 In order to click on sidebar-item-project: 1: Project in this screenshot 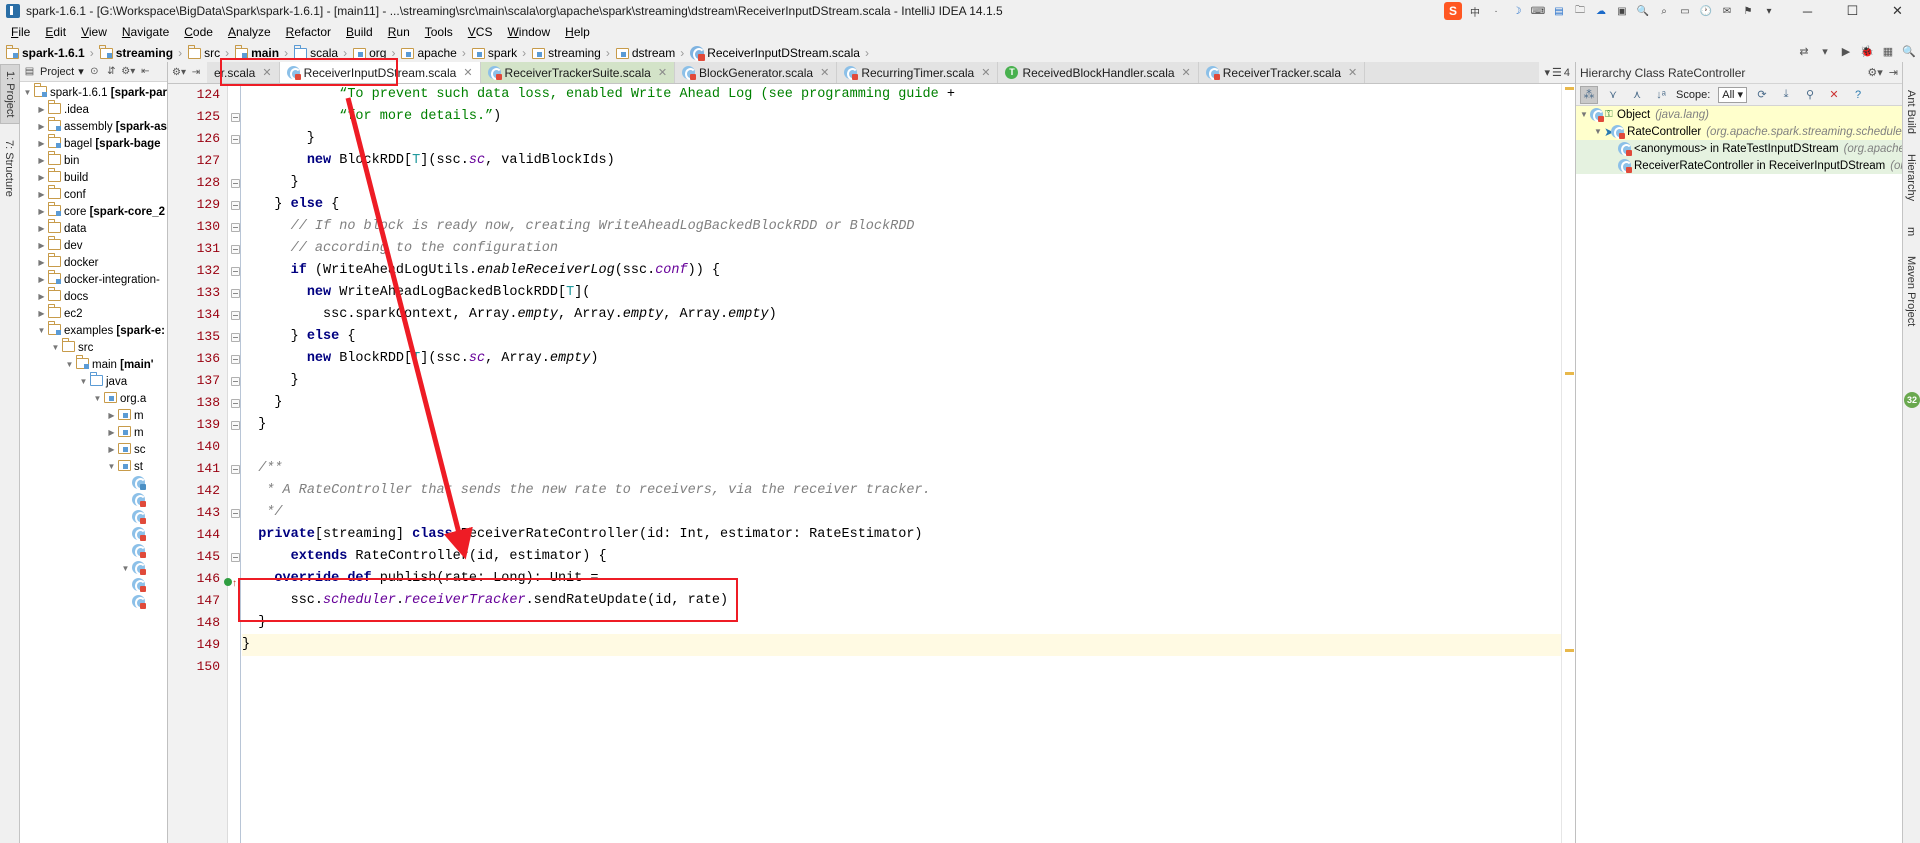, I will do `click(10, 94)`.